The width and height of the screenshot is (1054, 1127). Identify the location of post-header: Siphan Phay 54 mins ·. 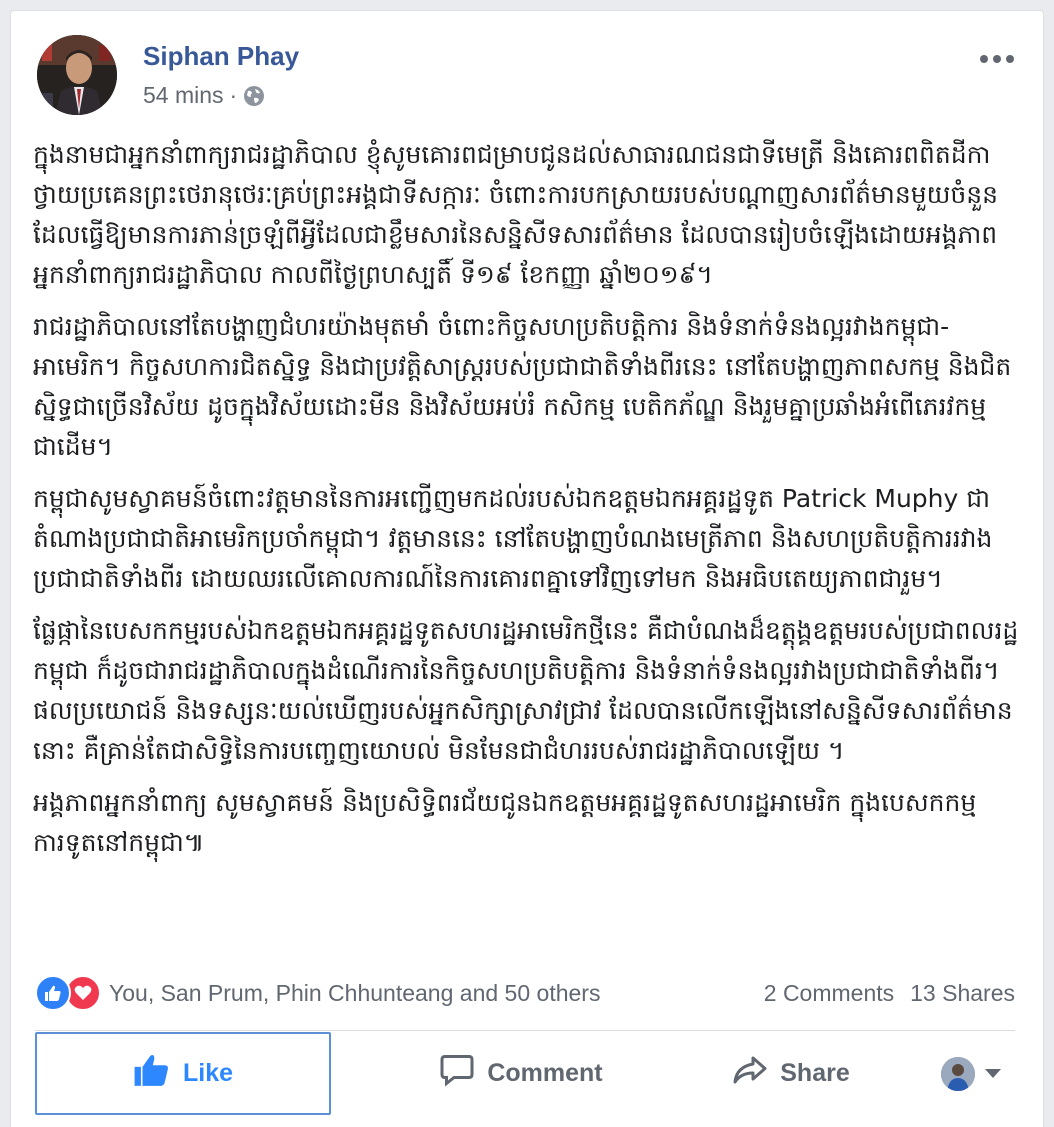
(527, 80).